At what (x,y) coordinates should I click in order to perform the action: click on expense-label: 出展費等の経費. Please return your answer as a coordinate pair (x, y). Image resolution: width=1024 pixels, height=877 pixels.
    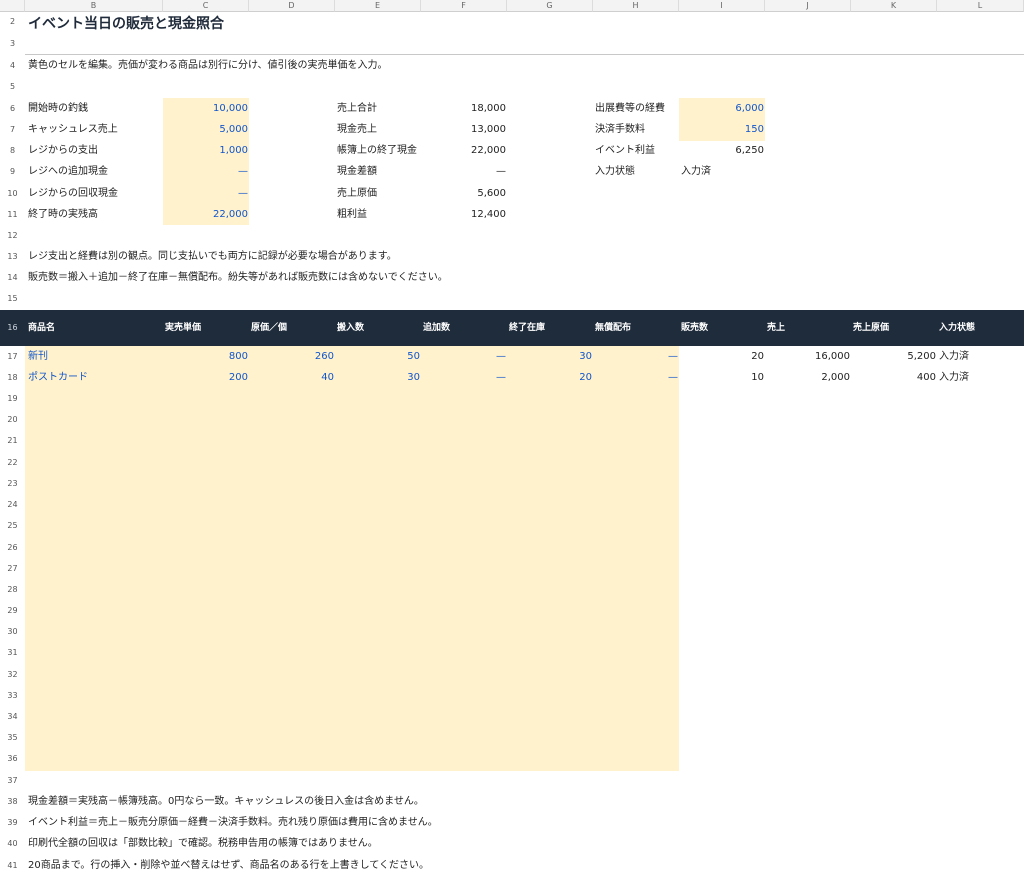
    Looking at the image, I should click on (630, 109).